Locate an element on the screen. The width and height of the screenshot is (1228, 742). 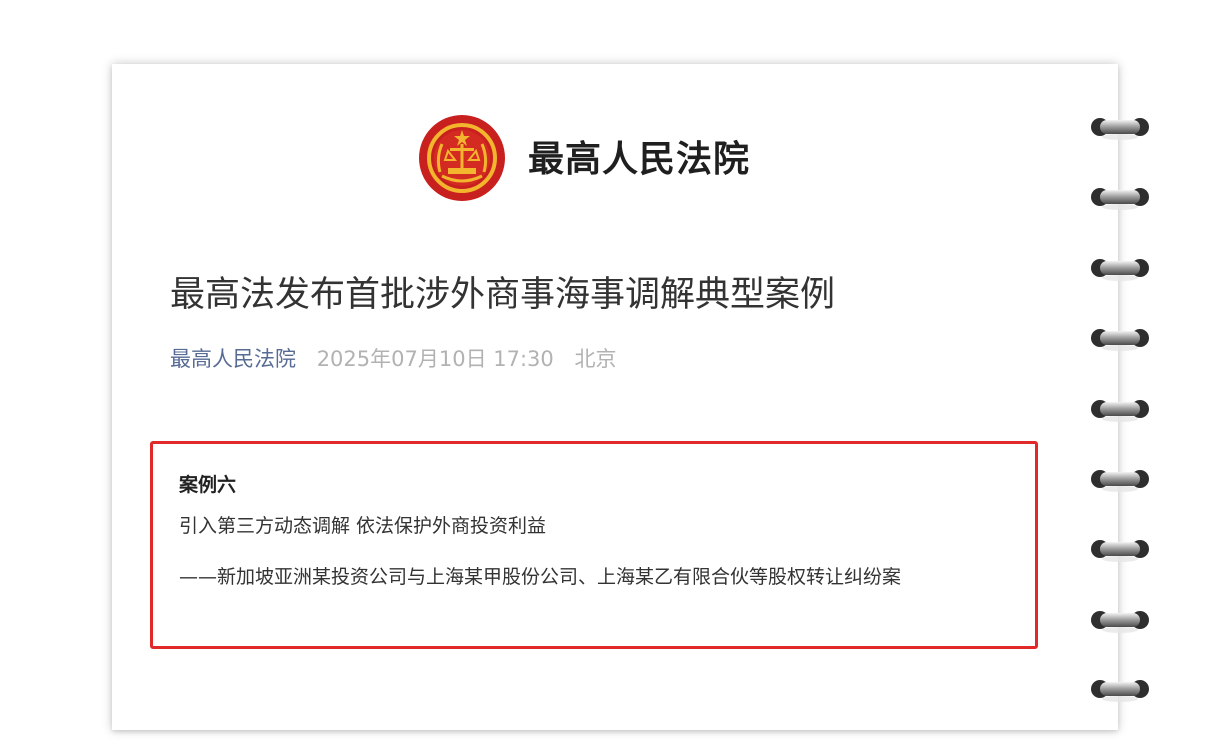
publish-date: 2025年07月10日 17:30 is located at coordinates (435, 359).